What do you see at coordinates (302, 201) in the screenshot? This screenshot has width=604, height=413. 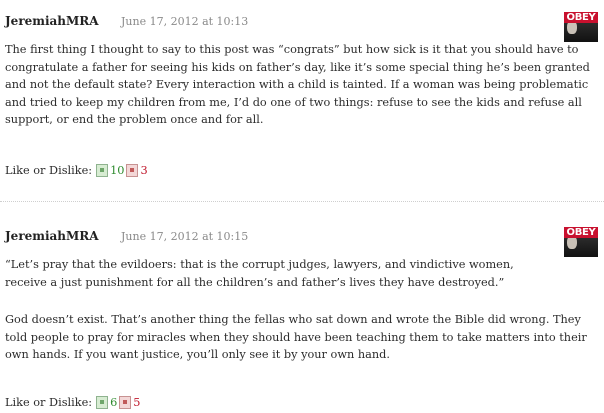 I see `comment-divider` at bounding box center [302, 201].